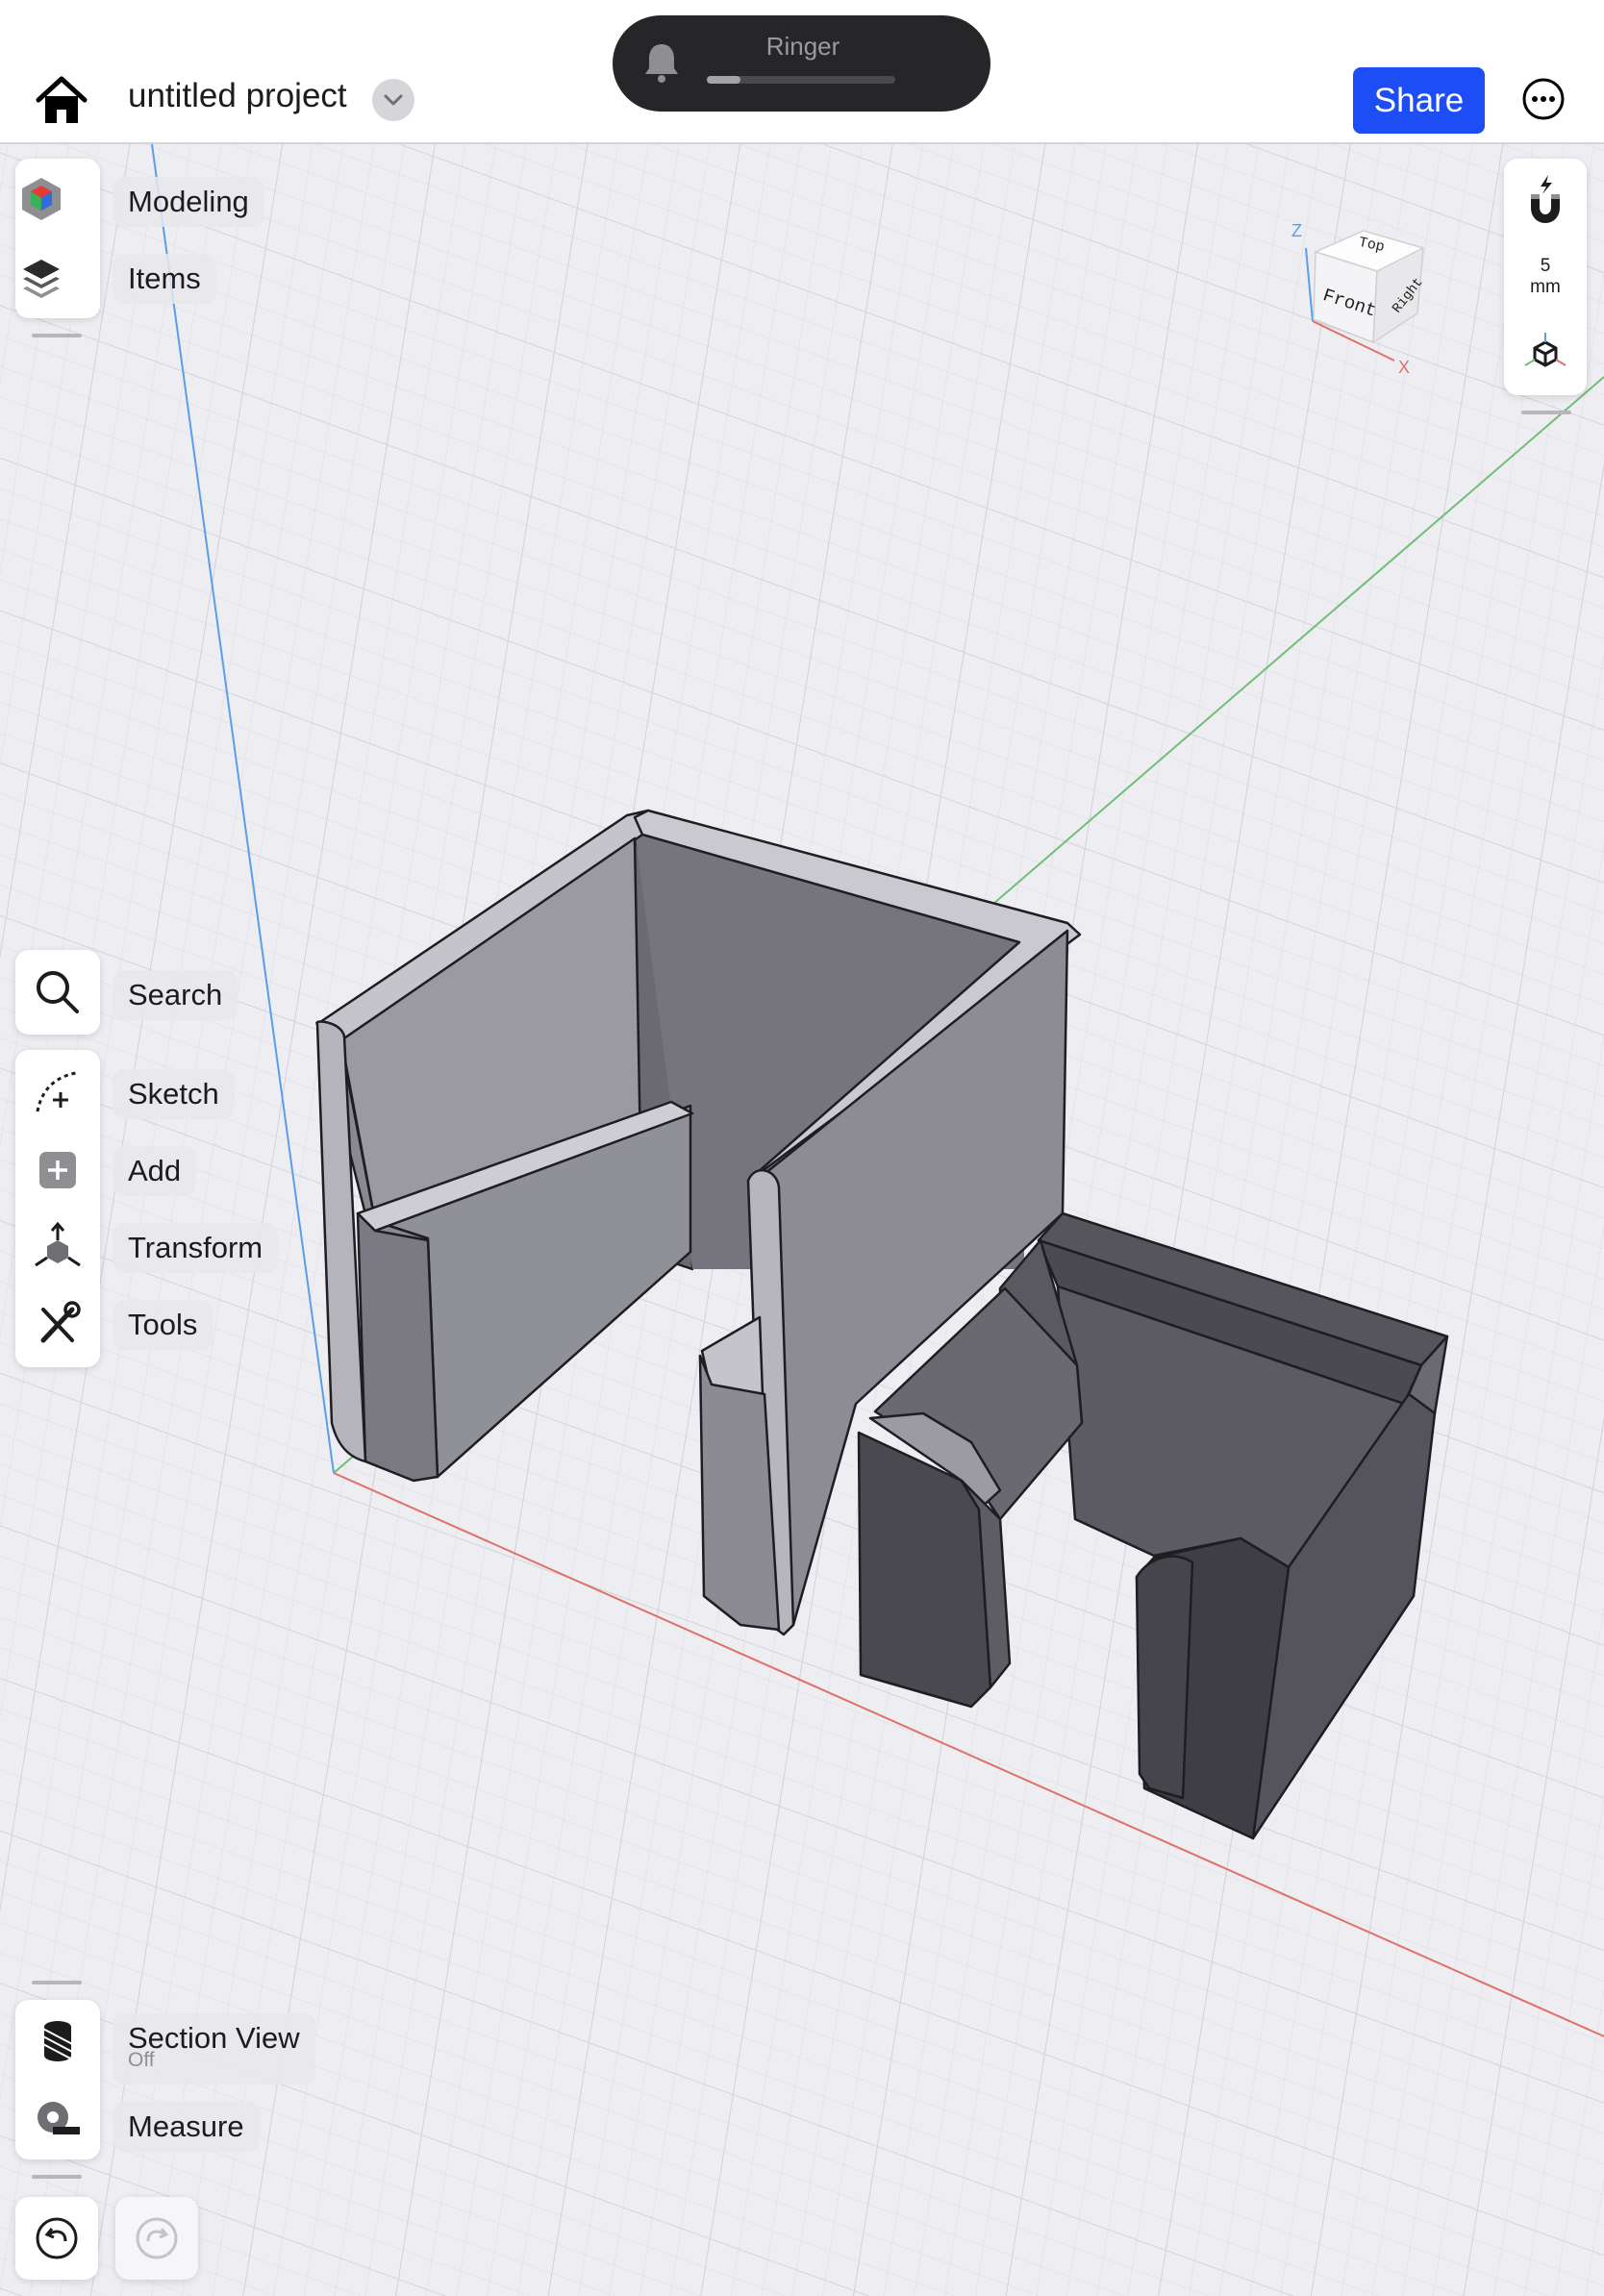  I want to click on grid-size-value: 5, so click(1545, 266).